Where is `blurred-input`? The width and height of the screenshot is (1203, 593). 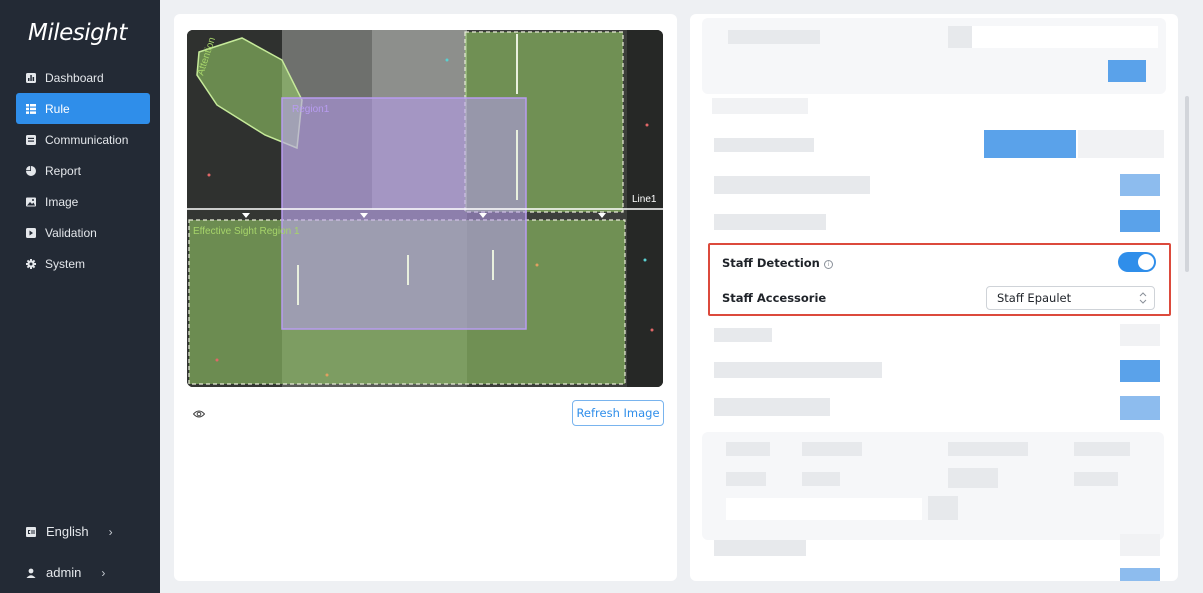 blurred-input is located at coordinates (824, 509).